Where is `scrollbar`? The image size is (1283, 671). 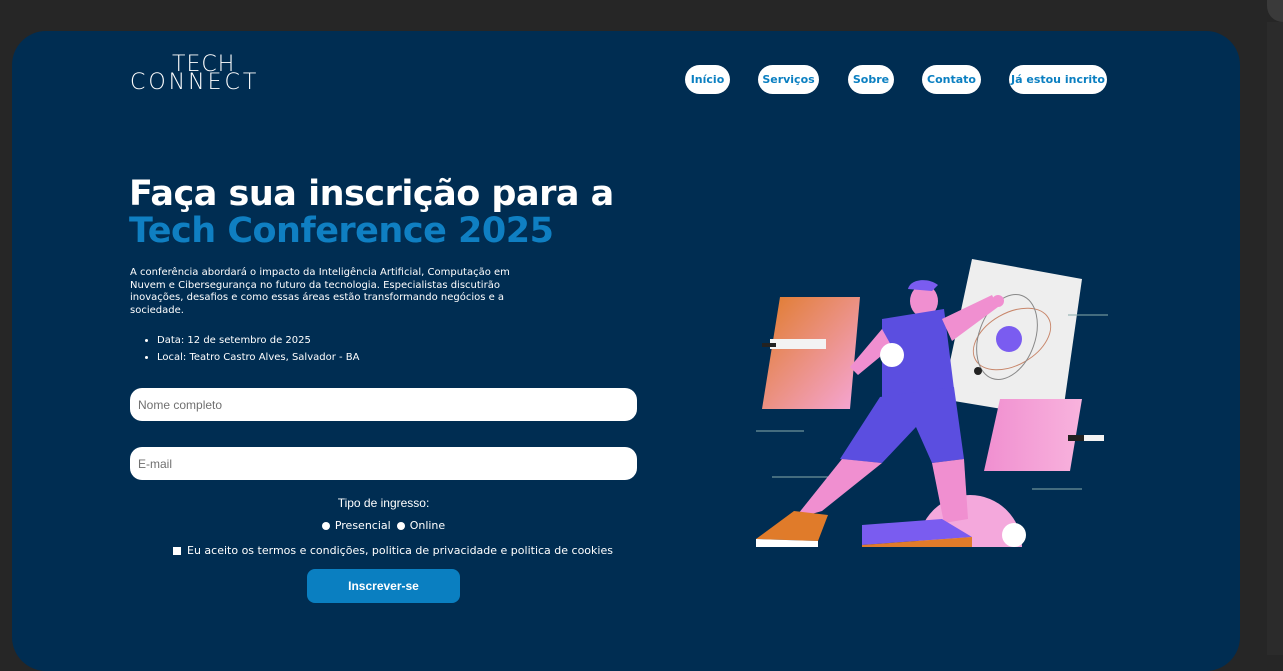
scrollbar is located at coordinates (1275, 338).